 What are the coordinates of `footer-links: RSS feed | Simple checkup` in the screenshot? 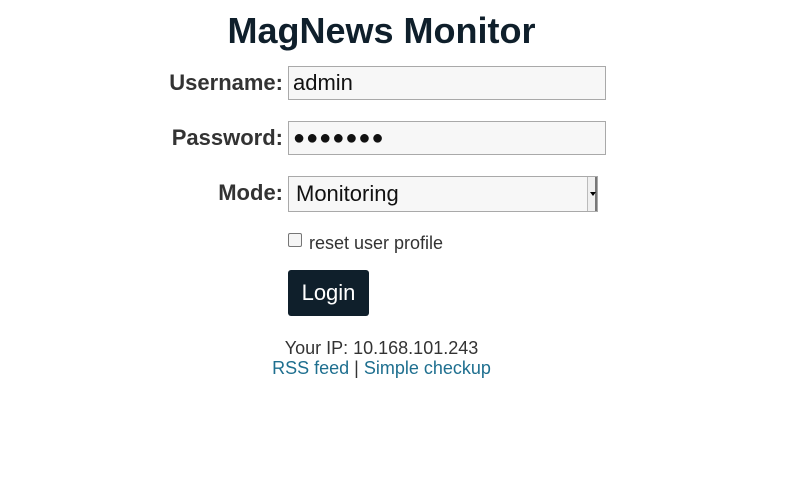 It's located at (381, 368).